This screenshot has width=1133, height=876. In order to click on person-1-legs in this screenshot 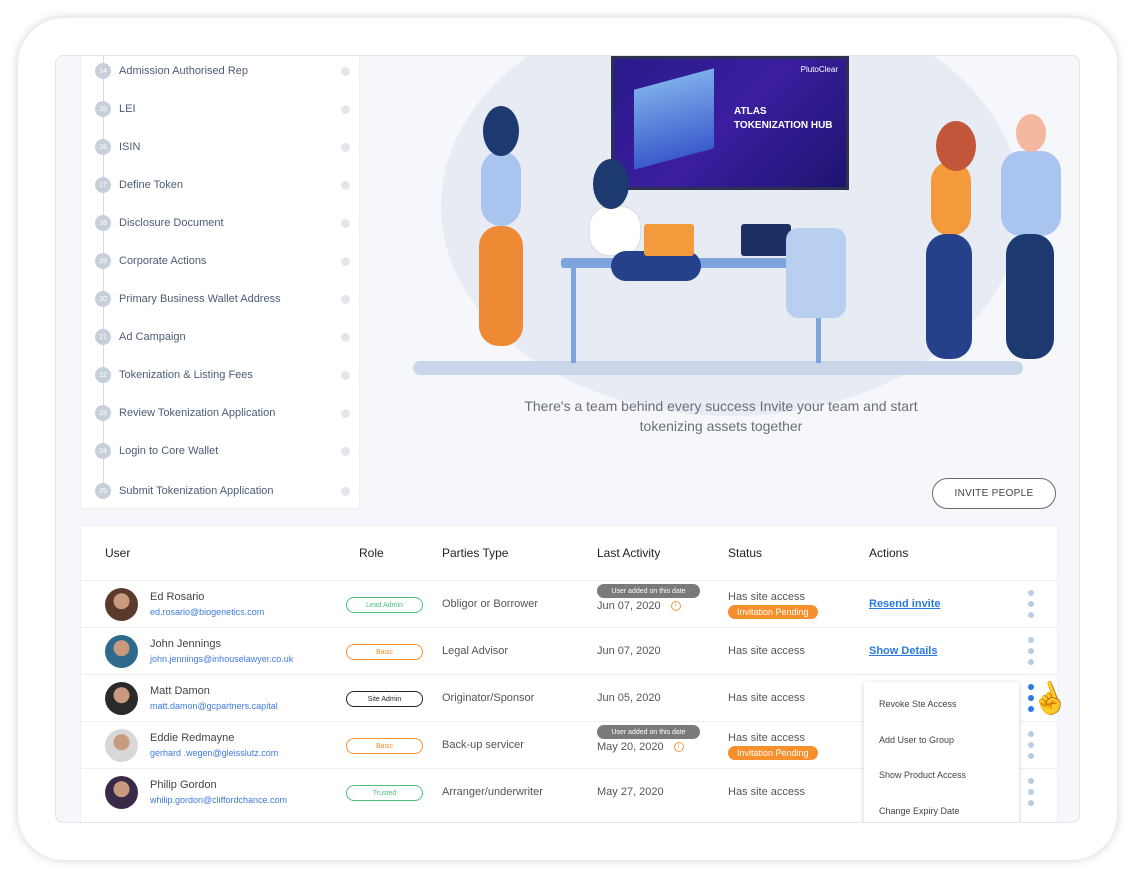, I will do `click(501, 286)`.